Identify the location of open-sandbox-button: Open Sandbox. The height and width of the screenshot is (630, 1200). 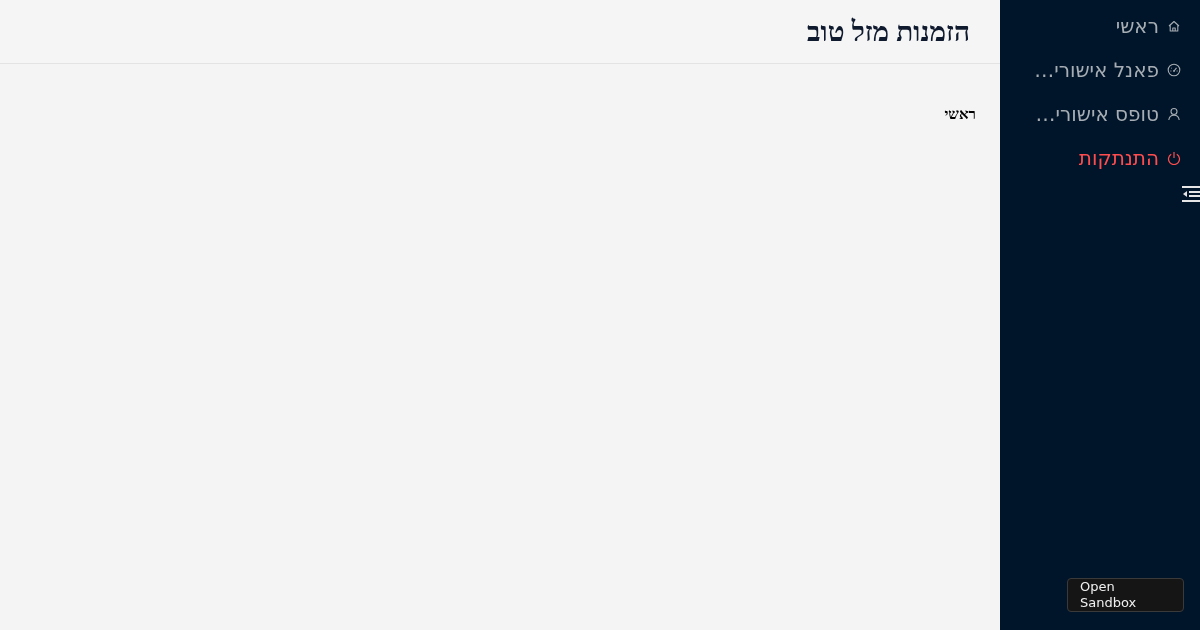
(1125, 595).